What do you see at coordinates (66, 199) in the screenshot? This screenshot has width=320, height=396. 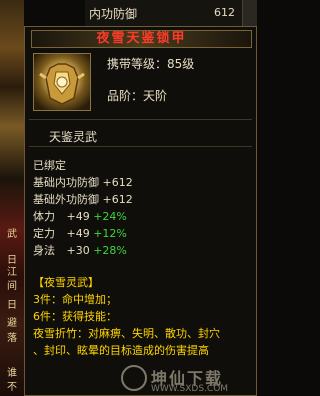 I see `stat-label: 基础外功防御` at bounding box center [66, 199].